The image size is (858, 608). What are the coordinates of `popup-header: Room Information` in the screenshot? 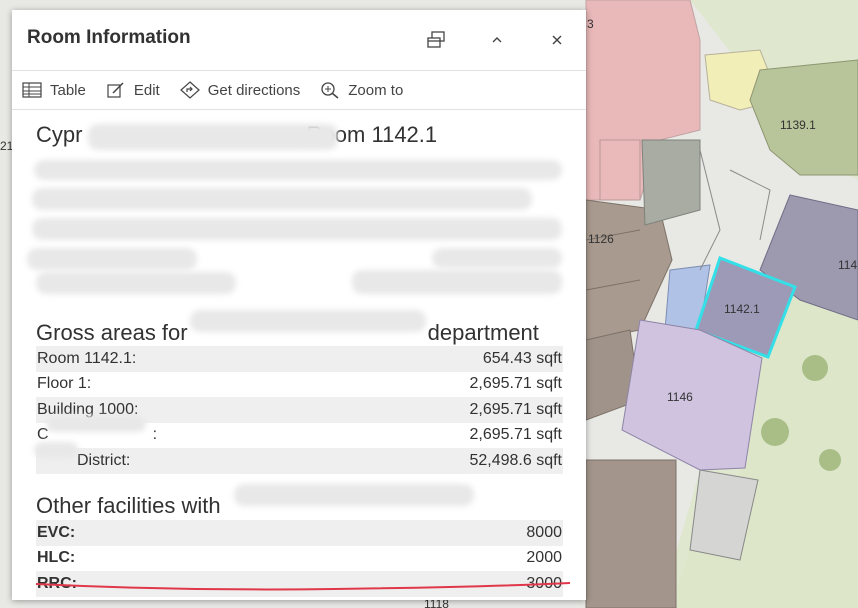 It's located at (299, 40).